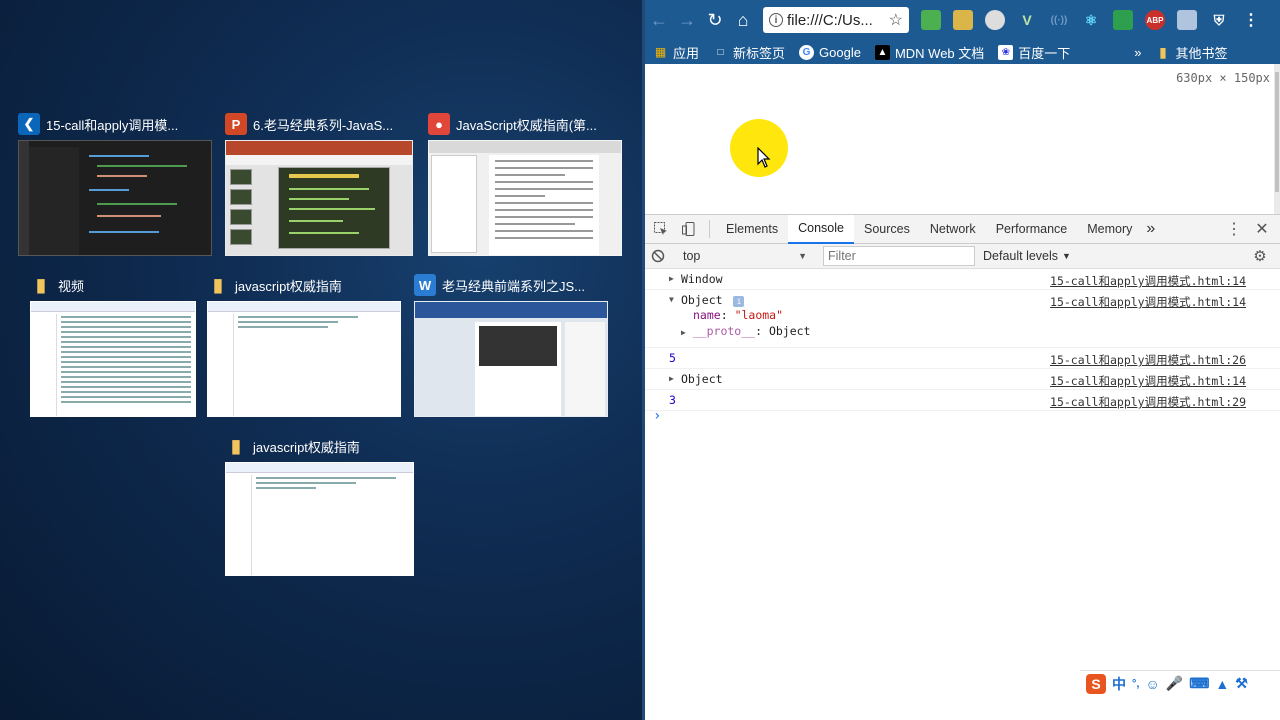  I want to click on emoji-icon: ☺, so click(1152, 684).